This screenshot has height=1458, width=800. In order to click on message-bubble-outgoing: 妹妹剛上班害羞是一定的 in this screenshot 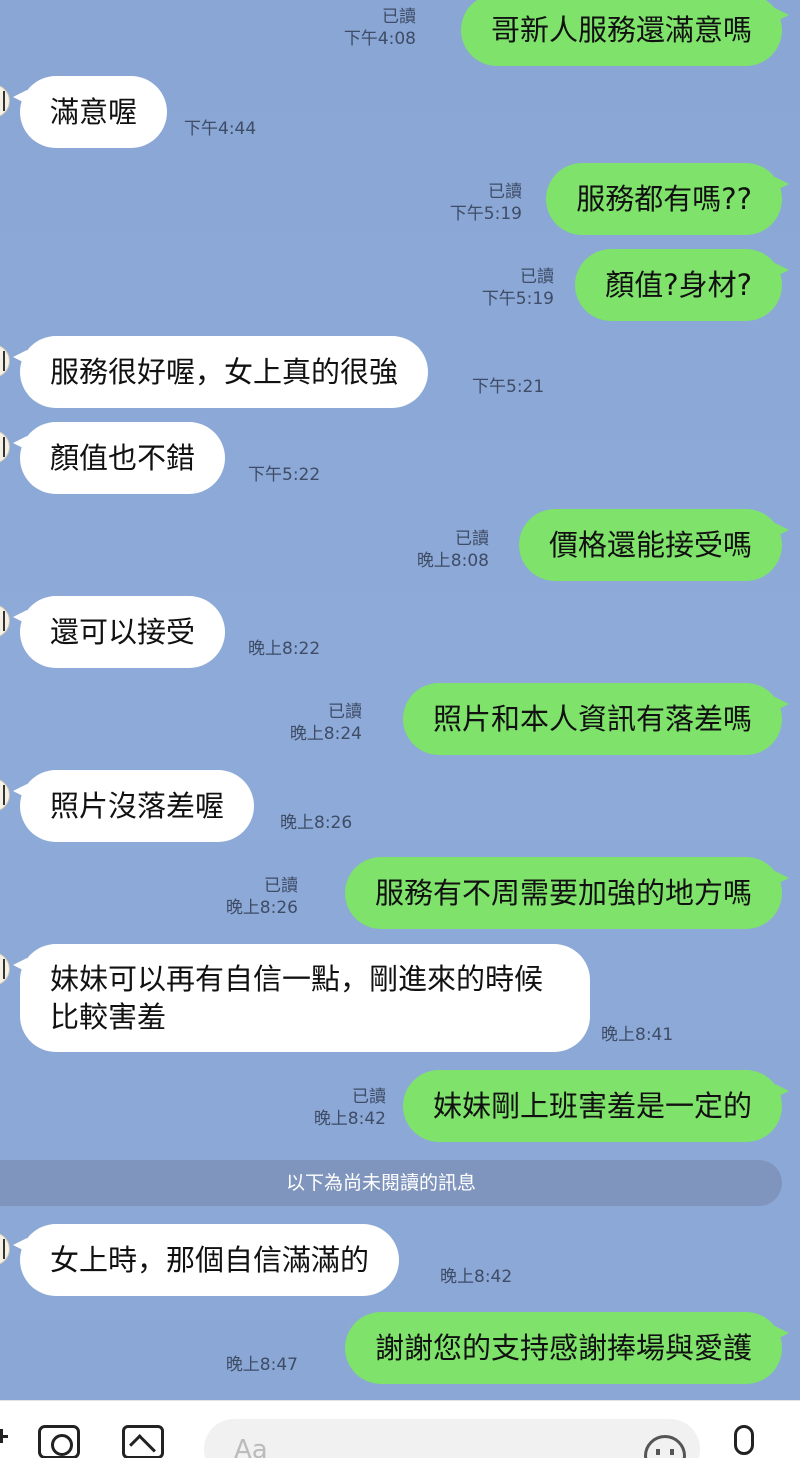, I will do `click(596, 1106)`.